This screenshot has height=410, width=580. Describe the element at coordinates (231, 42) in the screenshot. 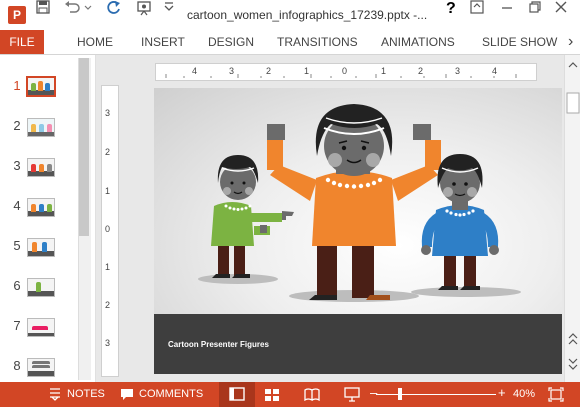

I see `tab-design: DESIGN` at that location.